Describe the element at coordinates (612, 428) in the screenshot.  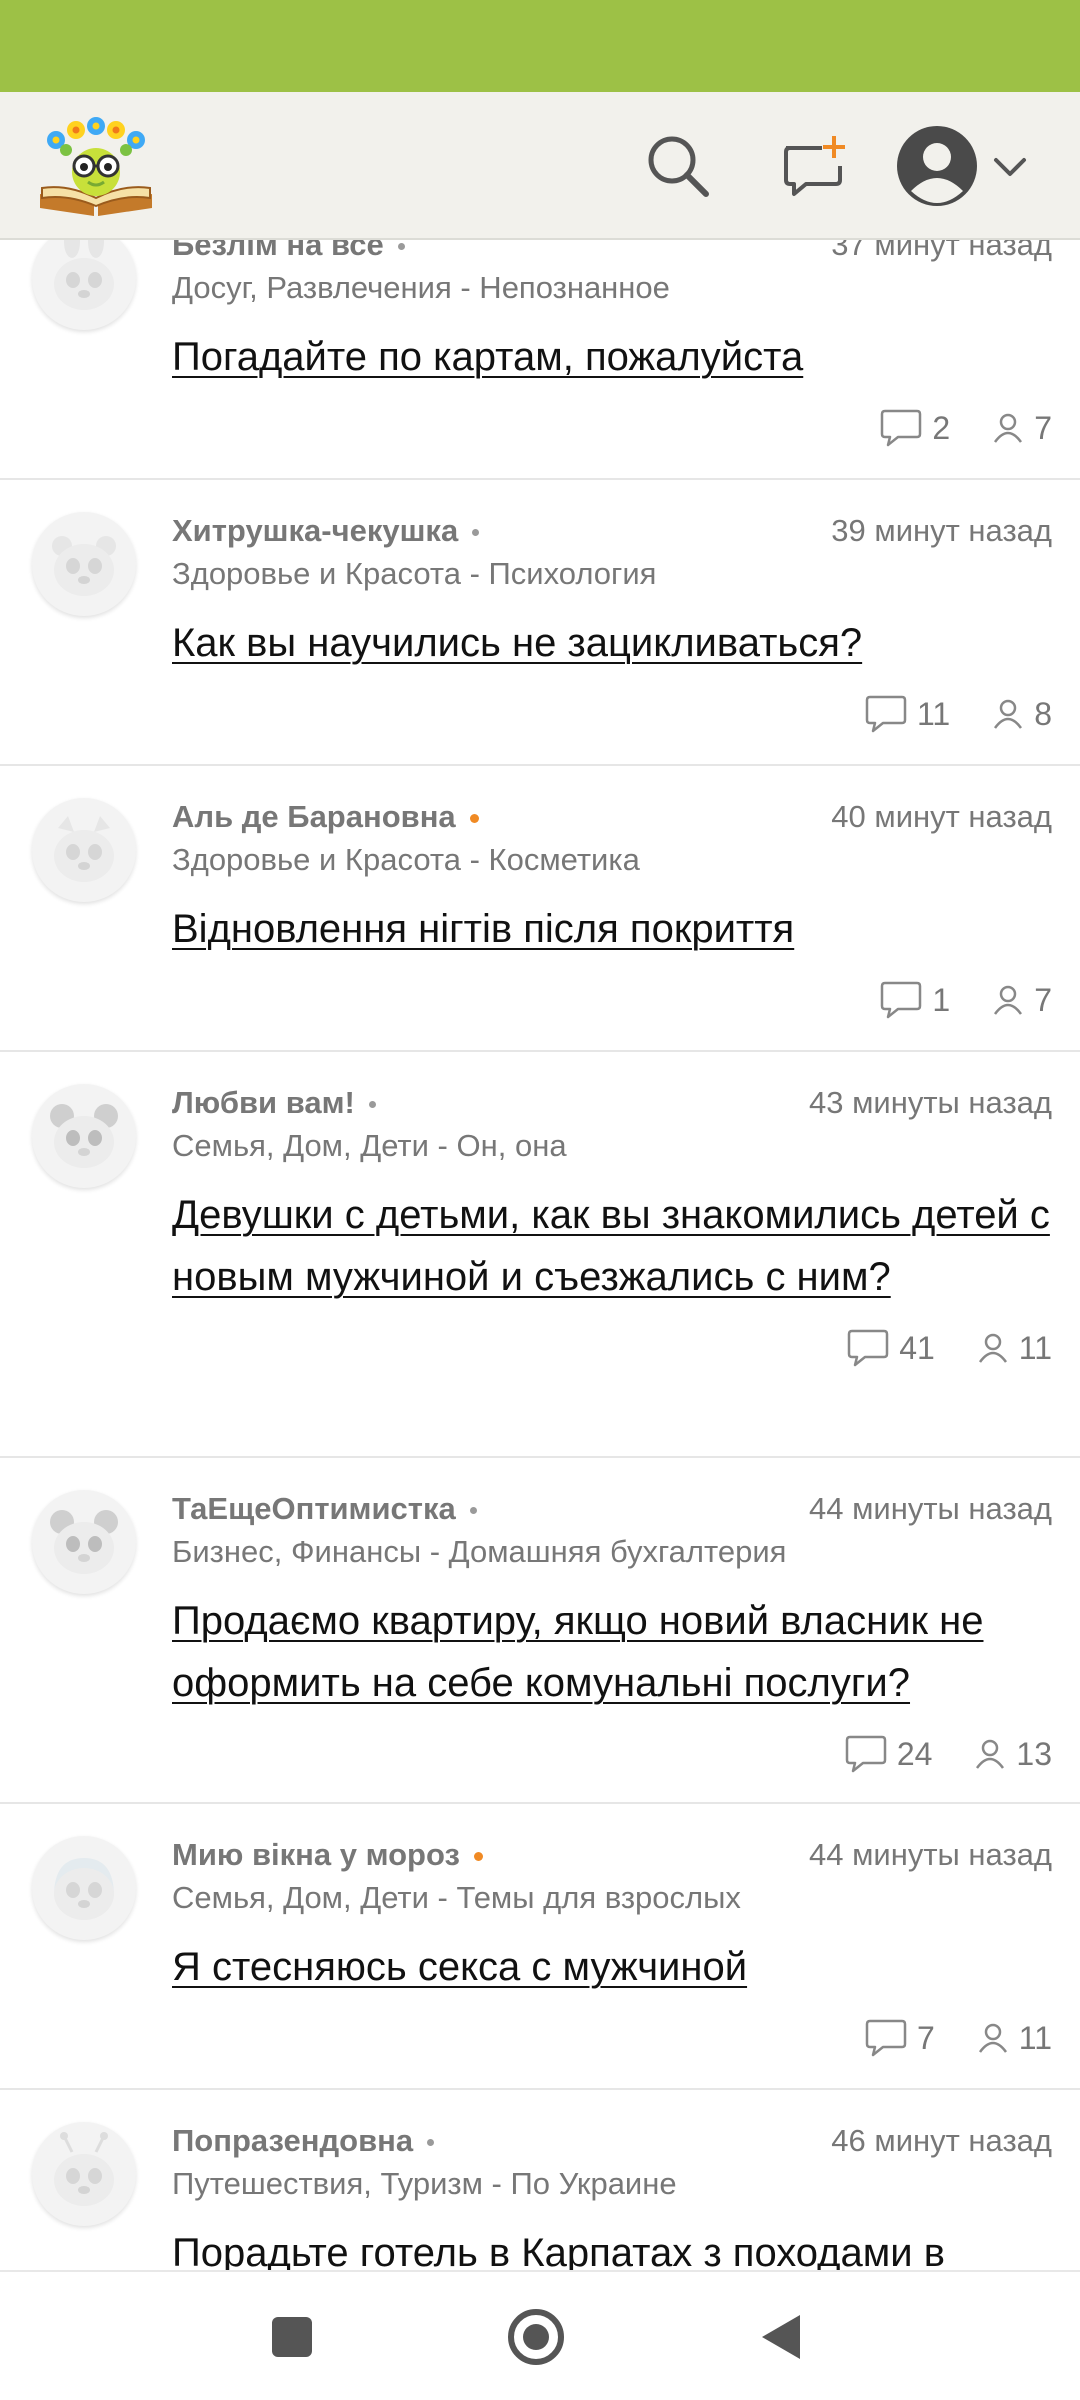
I see `post-stats: 27` at that location.